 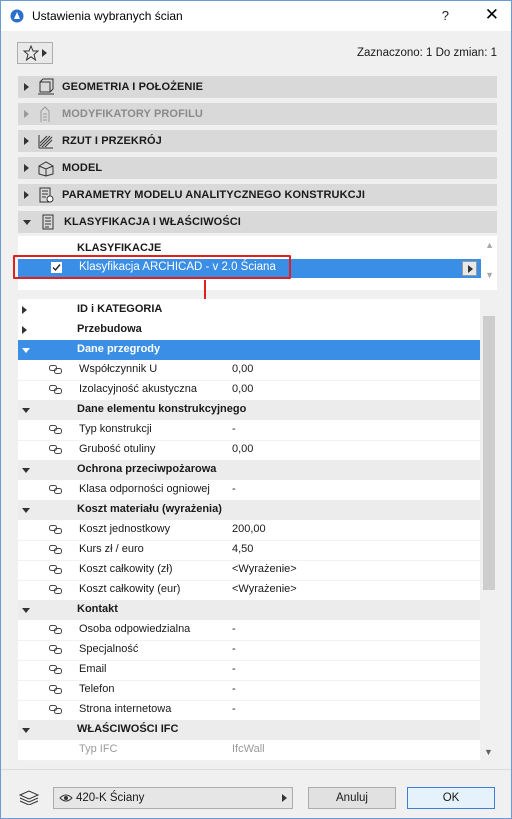 What do you see at coordinates (249, 730) in the screenshot?
I see `group-row-ifc-properties: WŁAŚCIWOŚCI IFC` at bounding box center [249, 730].